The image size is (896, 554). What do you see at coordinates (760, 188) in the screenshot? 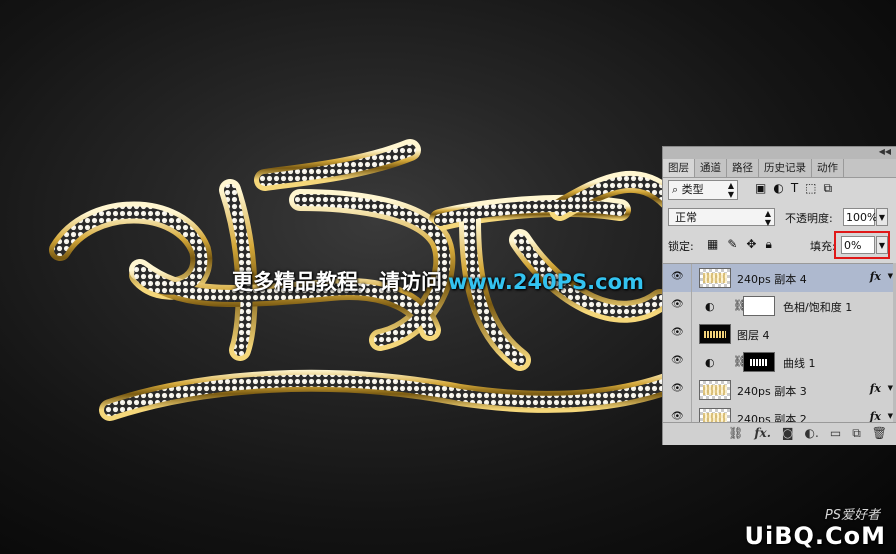
I see `pixel-filter-icon: ▣` at bounding box center [760, 188].